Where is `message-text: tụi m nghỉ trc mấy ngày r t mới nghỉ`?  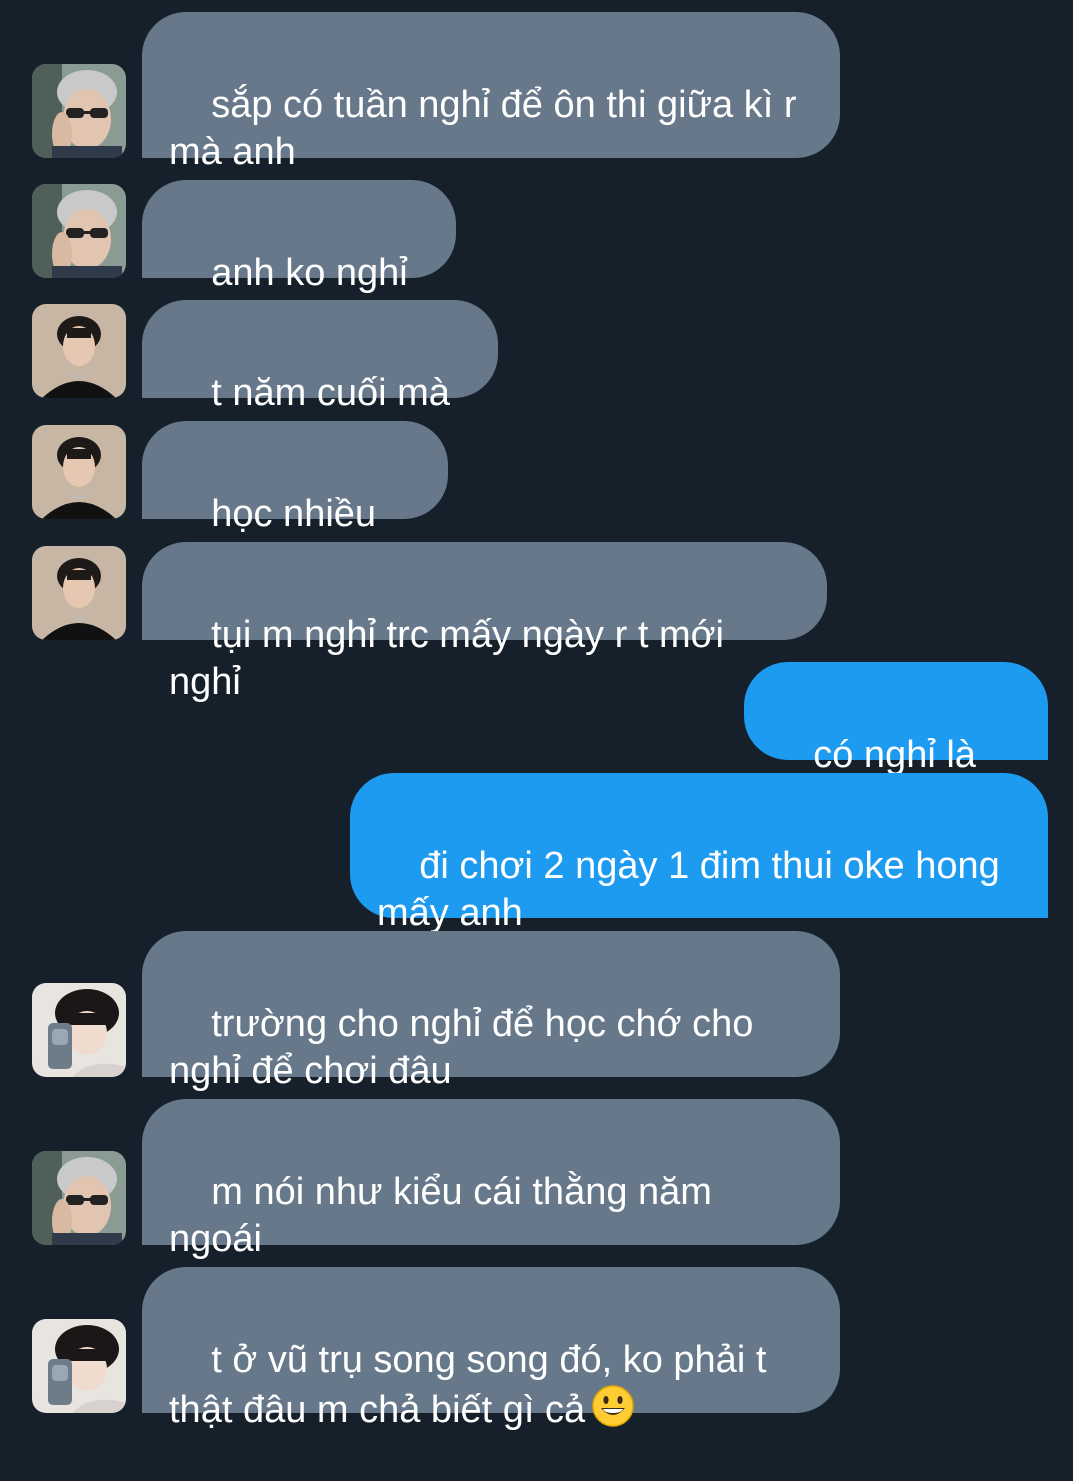 message-text: tụi m nghỉ trc mấy ngày r t mới nghỉ is located at coordinates (452, 658).